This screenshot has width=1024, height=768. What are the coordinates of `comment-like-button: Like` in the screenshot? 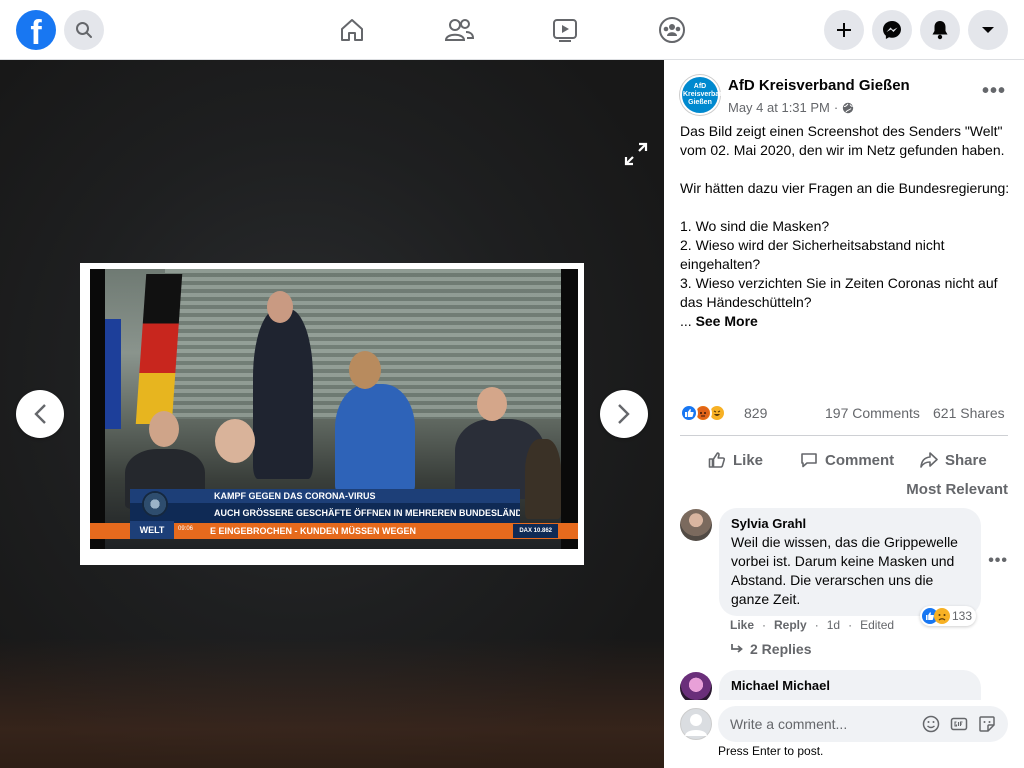 It's located at (742, 625).